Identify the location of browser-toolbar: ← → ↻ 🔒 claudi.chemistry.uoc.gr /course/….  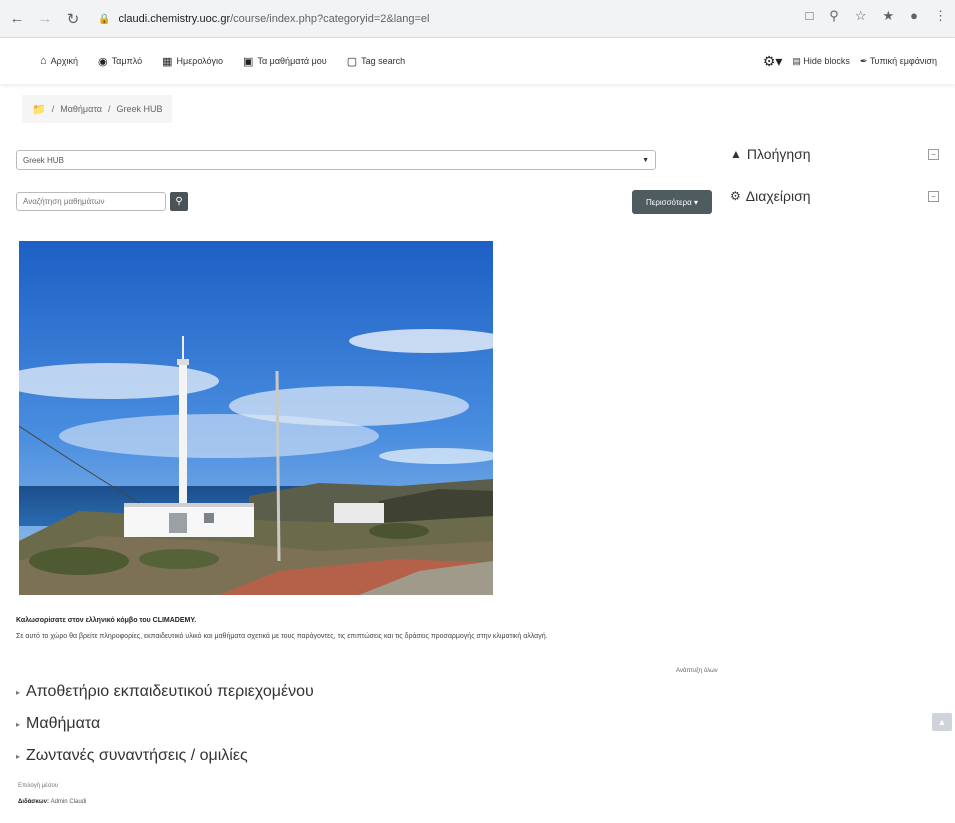
(477, 19).